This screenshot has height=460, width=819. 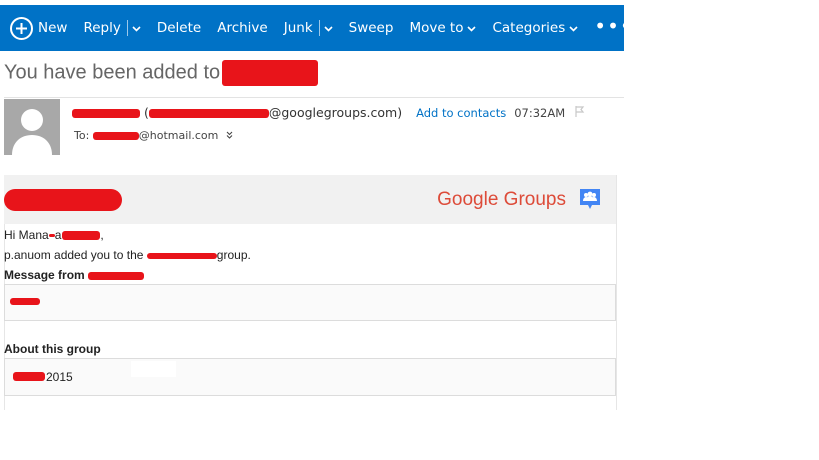 I want to click on body-right-border, so click(x=616, y=292).